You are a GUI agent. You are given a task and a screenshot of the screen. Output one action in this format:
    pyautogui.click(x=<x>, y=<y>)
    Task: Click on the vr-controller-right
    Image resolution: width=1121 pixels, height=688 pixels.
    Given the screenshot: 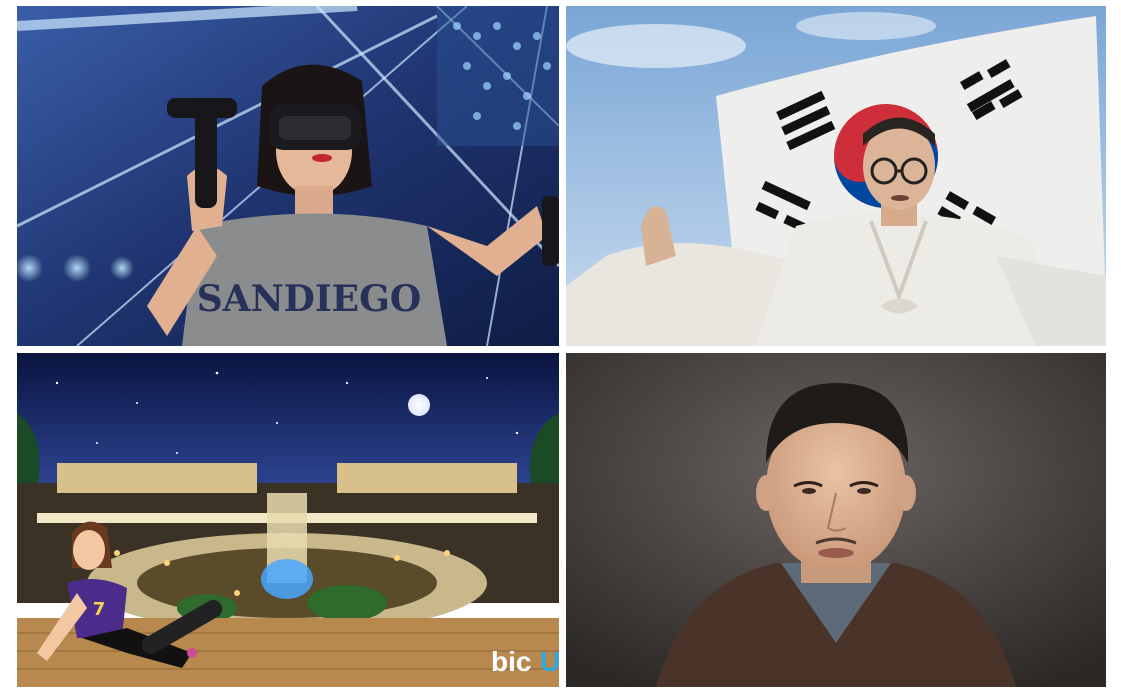 What is the action you would take?
    pyautogui.click(x=550, y=231)
    